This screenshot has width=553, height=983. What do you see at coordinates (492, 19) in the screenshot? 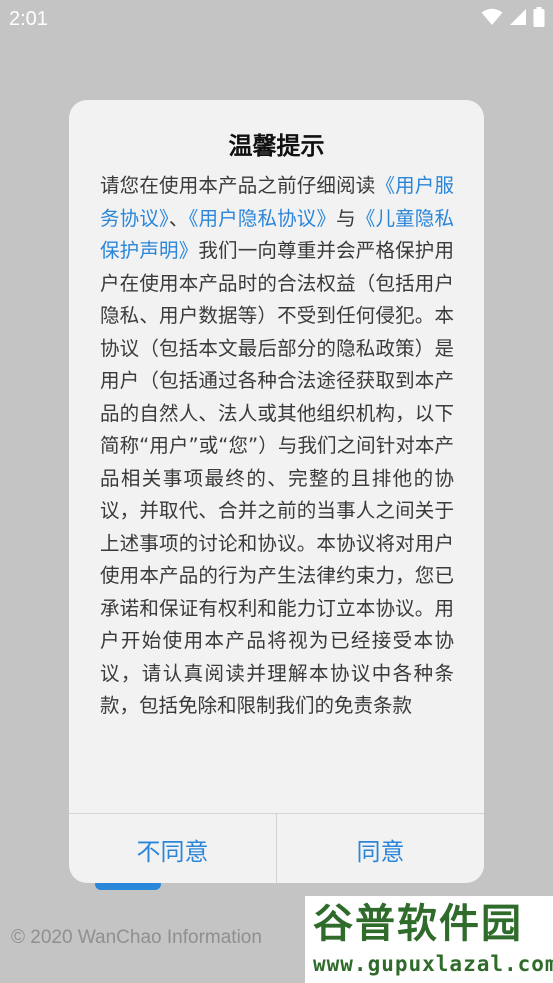
I see `wifi-icon` at bounding box center [492, 19].